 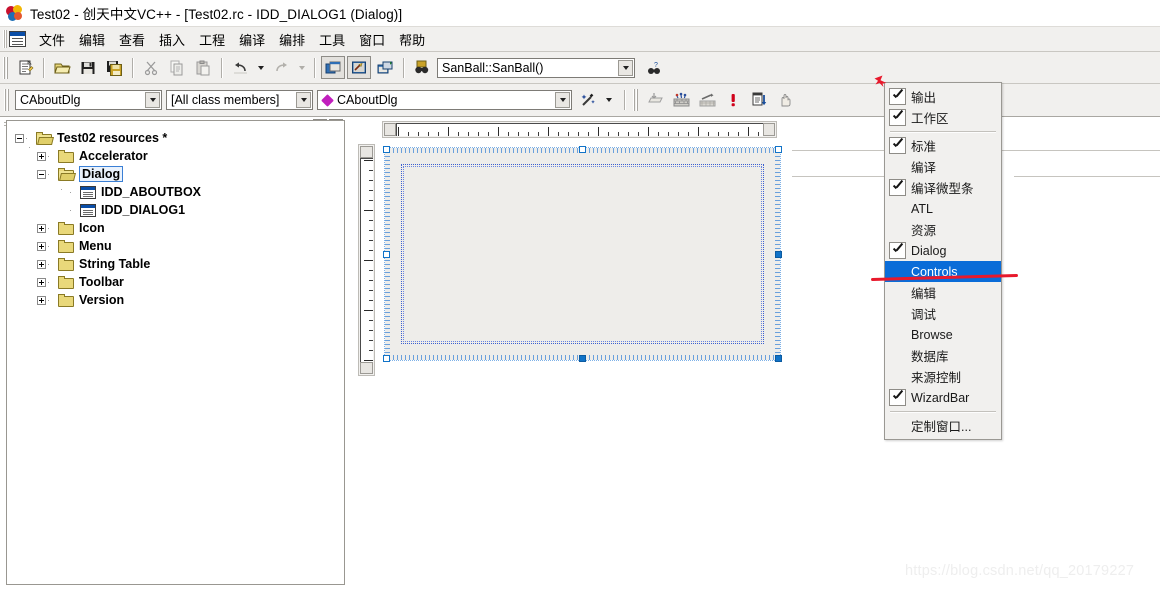 What do you see at coordinates (582, 149) in the screenshot?
I see `resize-handle-n` at bounding box center [582, 149].